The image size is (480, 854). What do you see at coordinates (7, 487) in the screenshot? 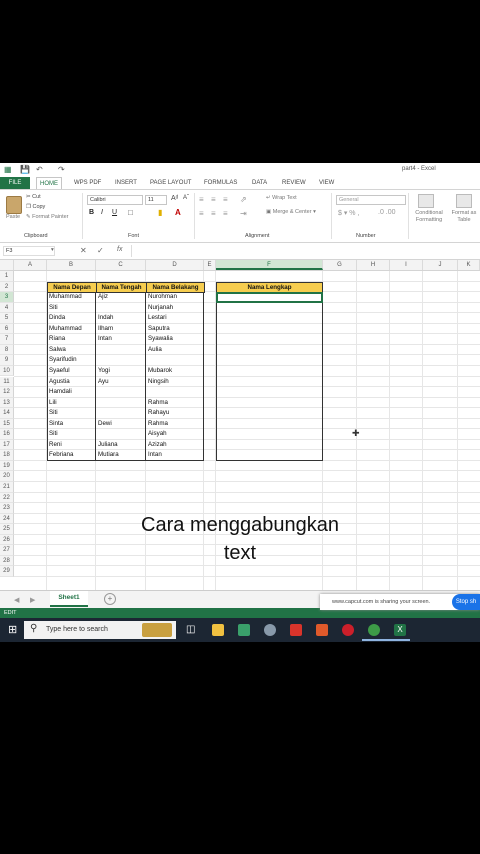
I see `row-header-21: 21` at bounding box center [7, 487].